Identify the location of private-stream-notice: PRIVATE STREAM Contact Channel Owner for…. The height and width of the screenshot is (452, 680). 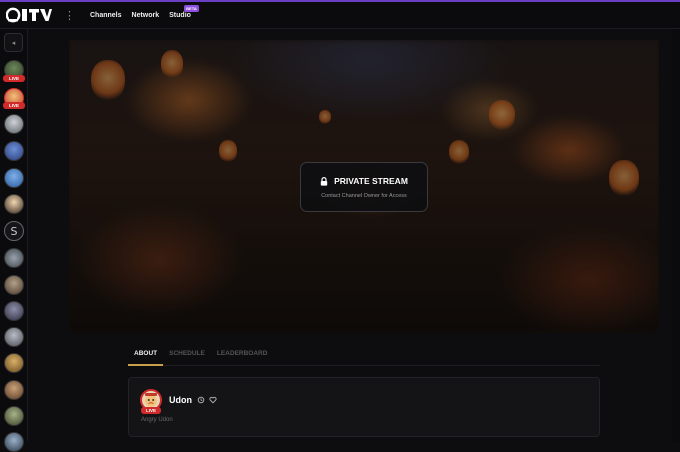
(364, 187).